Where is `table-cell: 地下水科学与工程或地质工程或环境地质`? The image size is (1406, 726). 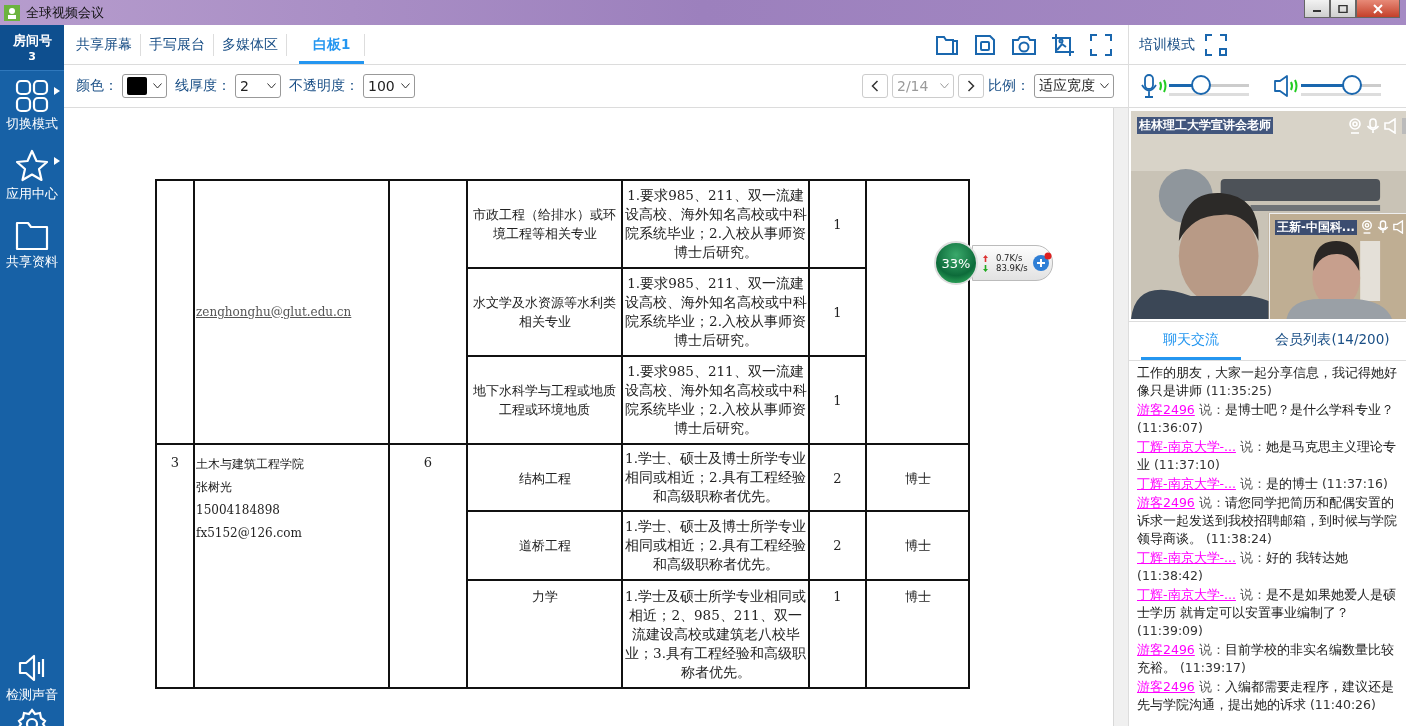 table-cell: 地下水科学与工程或地质工程或环境地质 is located at coordinates (544, 400).